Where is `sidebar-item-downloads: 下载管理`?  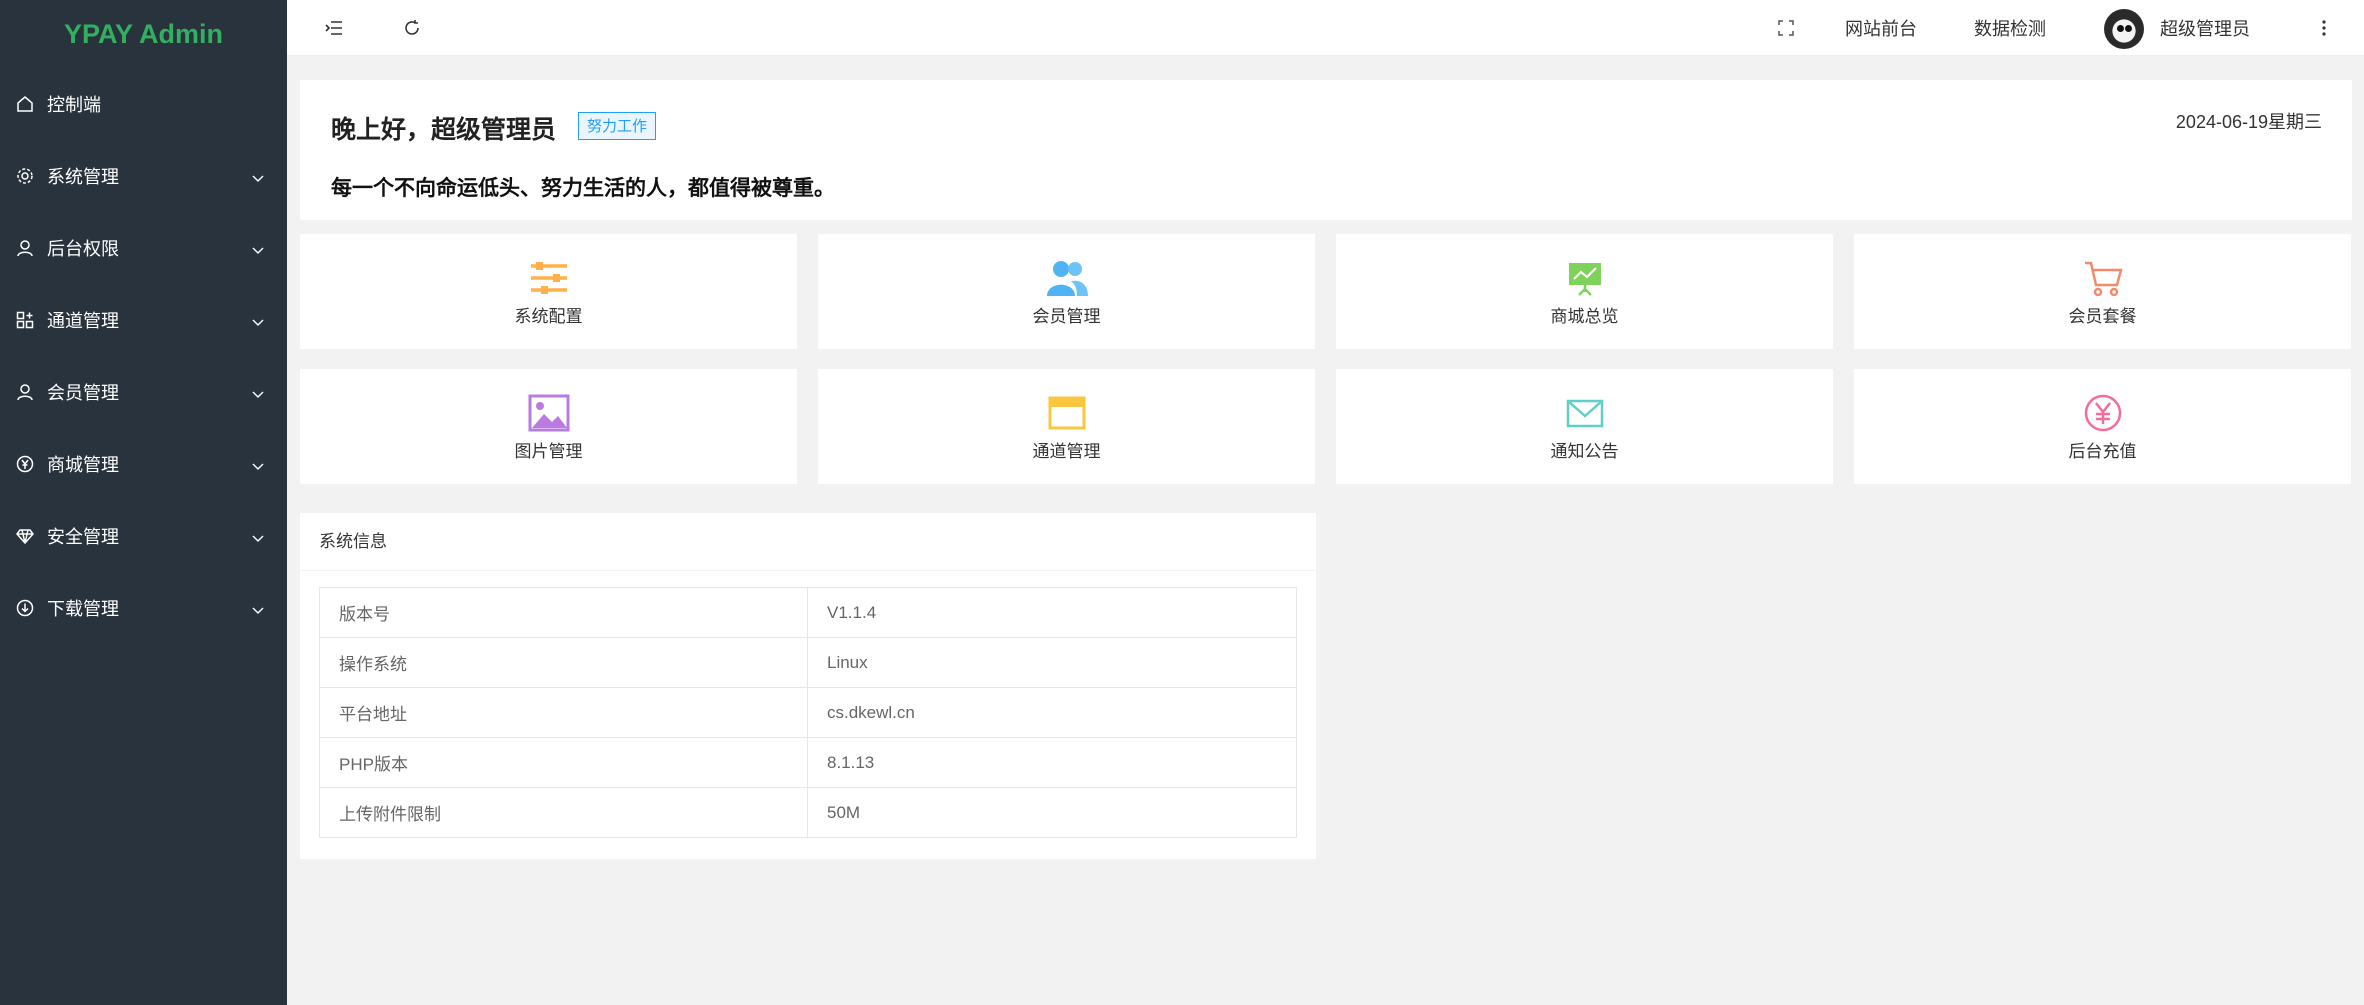 sidebar-item-downloads: 下载管理 is located at coordinates (143, 608).